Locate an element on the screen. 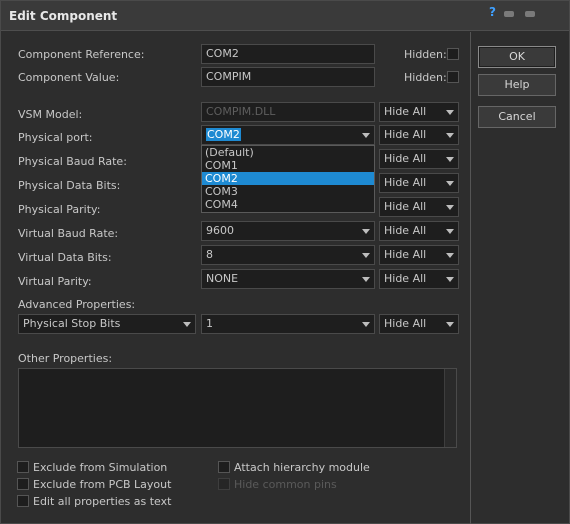 Image resolution: width=570 pixels, height=524 pixels. advanced-property-select: Physical Stop Bits is located at coordinates (107, 324).